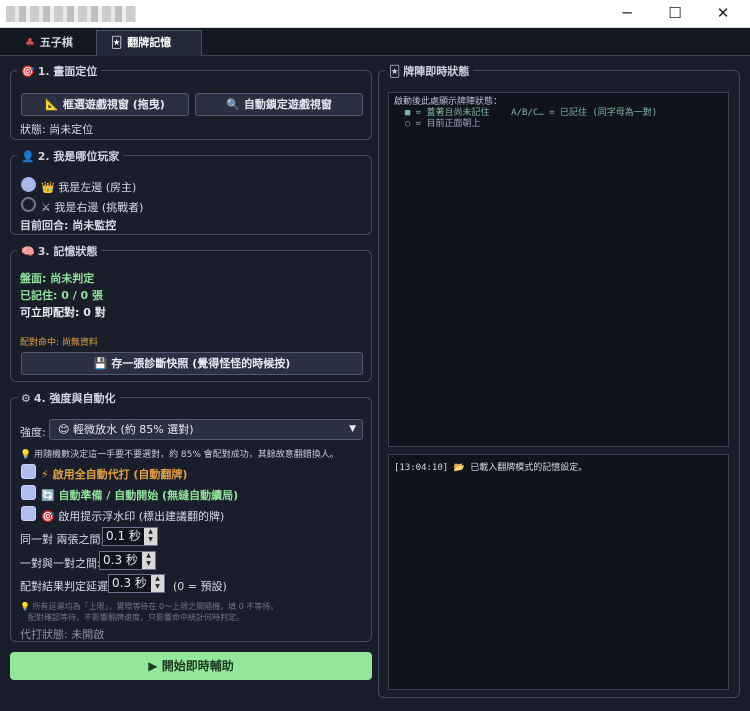 The height and width of the screenshot is (711, 750). Describe the element at coordinates (136, 617) in the screenshot. I see `delay-note-2: 配對確認等待，不影響翻牌速度，只影響命中統計何時判定。` at that location.